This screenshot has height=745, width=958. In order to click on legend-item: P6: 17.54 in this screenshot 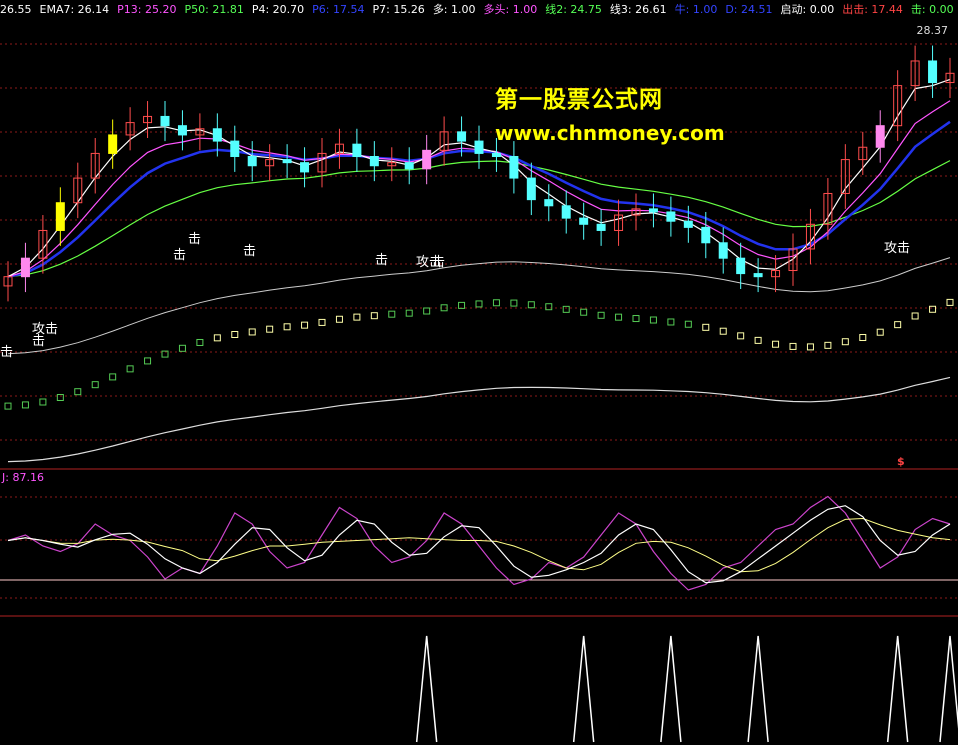, I will do `click(338, 9)`.